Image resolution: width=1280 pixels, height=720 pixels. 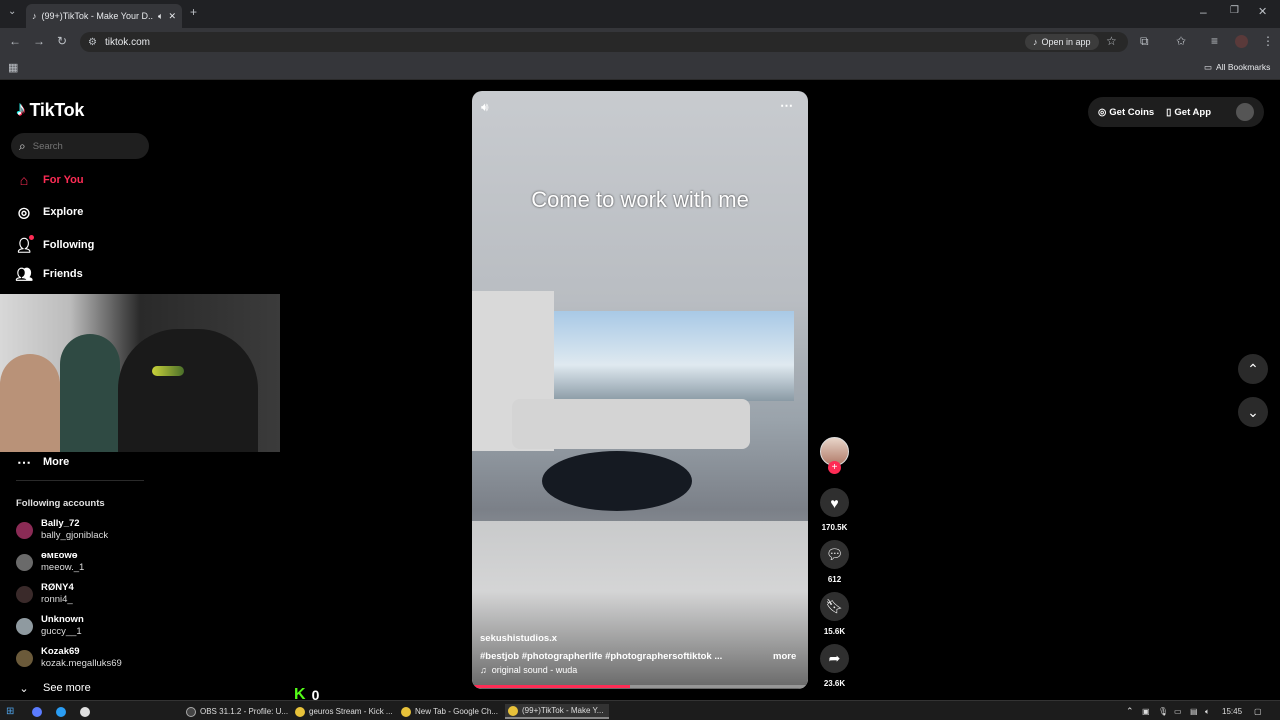 What do you see at coordinates (104, 16) in the screenshot?
I see `browser-tab-tiktok: ♪ (99+)TikTok - Make Your D... 🔈︎ ✕` at bounding box center [104, 16].